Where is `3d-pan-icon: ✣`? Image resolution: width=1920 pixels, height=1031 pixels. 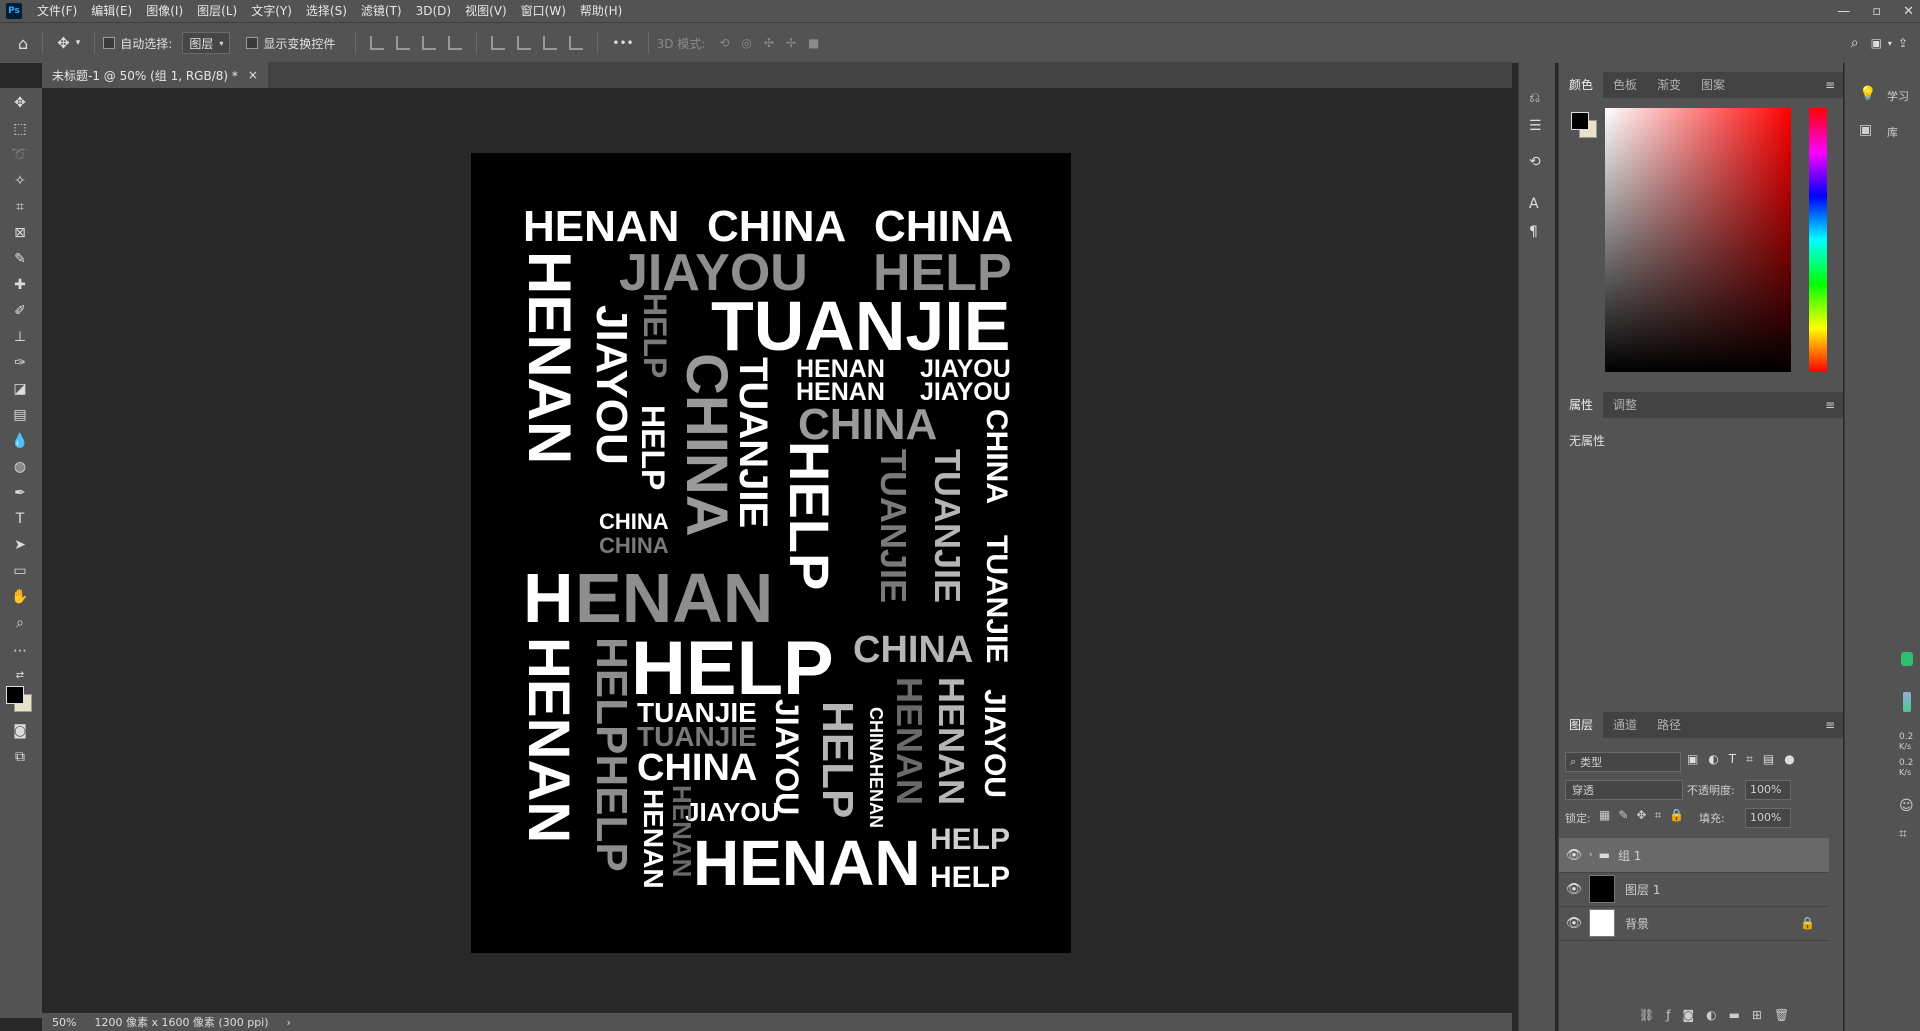 3d-pan-icon: ✣ is located at coordinates (769, 43).